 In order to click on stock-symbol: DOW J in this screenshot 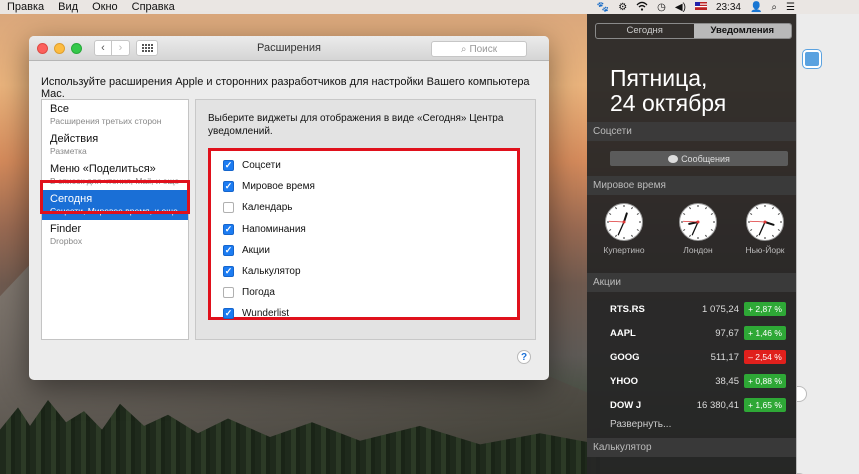, I will do `click(626, 405)`.